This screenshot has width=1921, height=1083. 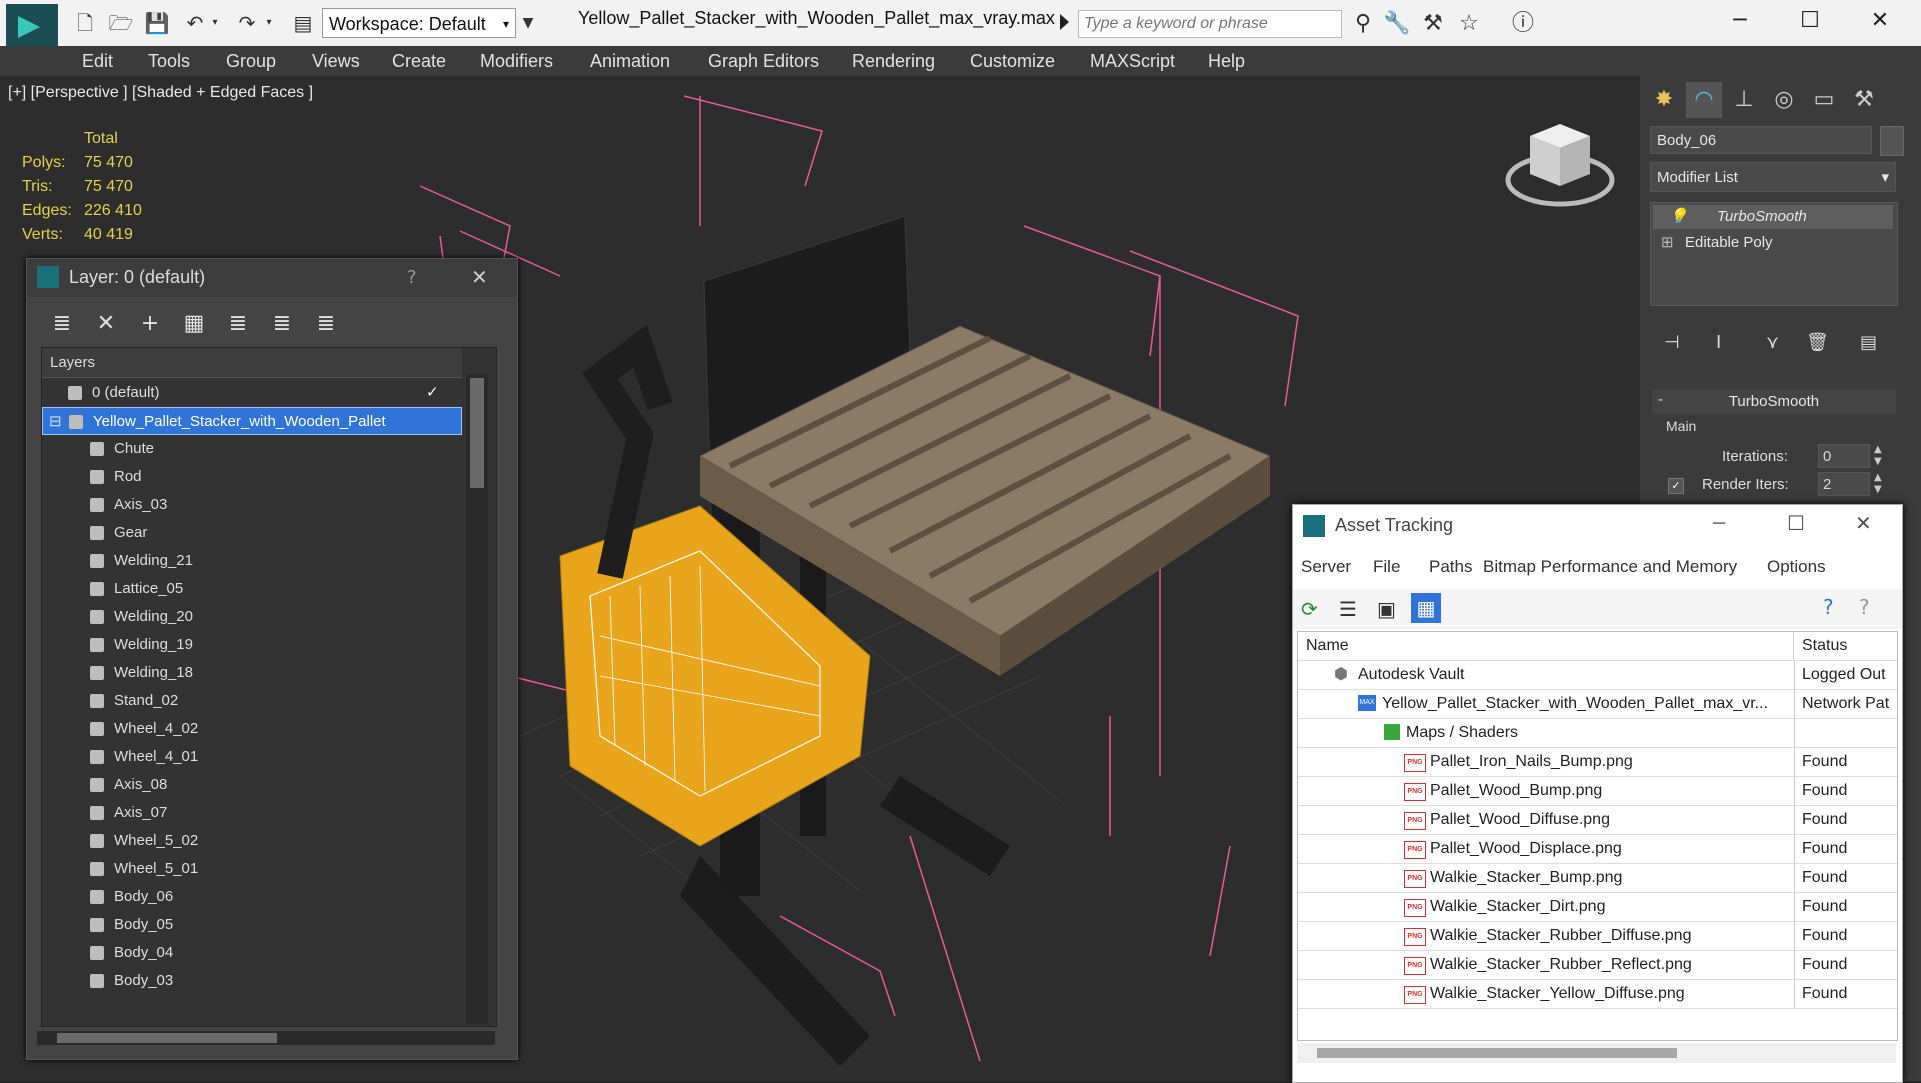 I want to click on binoculars-icon: ⚲, so click(x=1363, y=24).